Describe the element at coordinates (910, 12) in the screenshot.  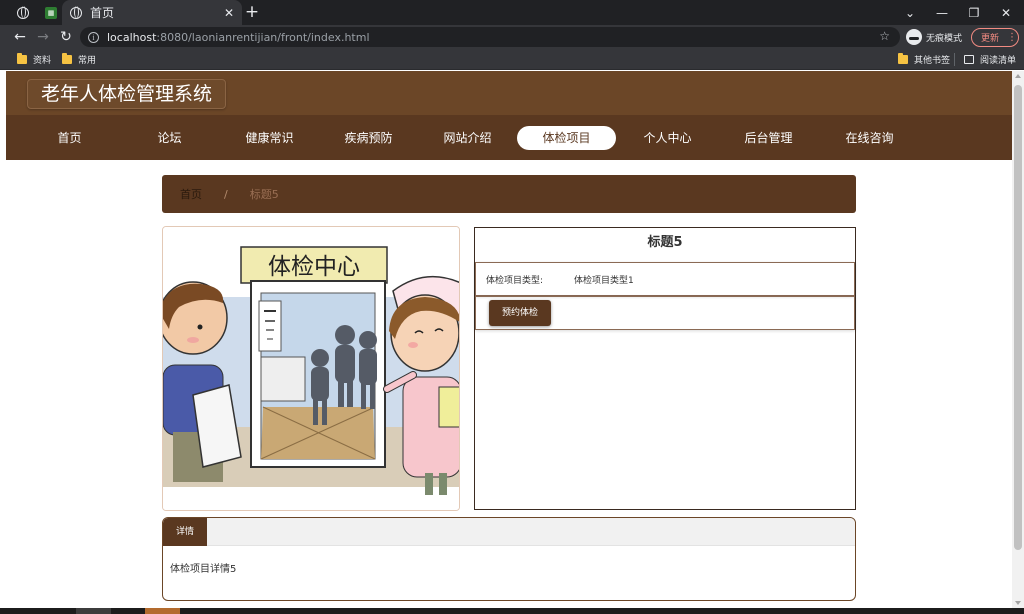
I see `tab-search-chevron-icon: ⌄` at that location.